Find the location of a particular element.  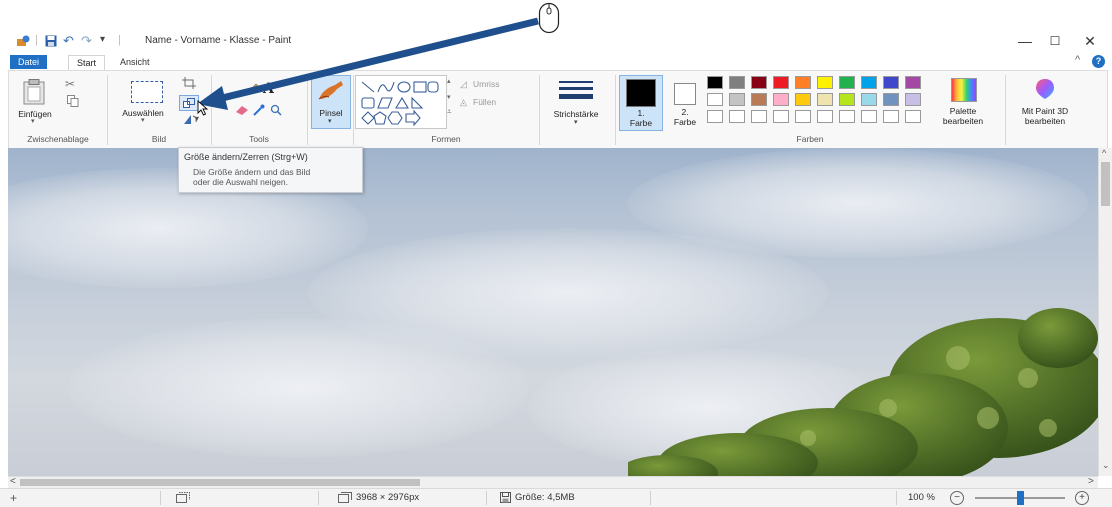

zoom-level: 100 % is located at coordinates (921, 497).